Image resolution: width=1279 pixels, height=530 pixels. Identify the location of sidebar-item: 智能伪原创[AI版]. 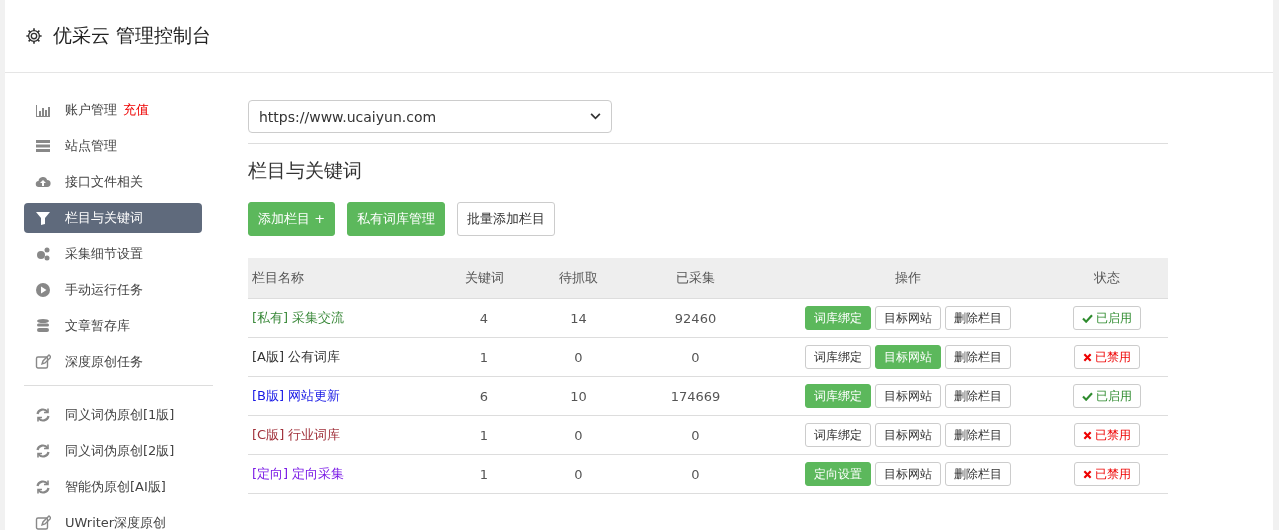
(113, 487).